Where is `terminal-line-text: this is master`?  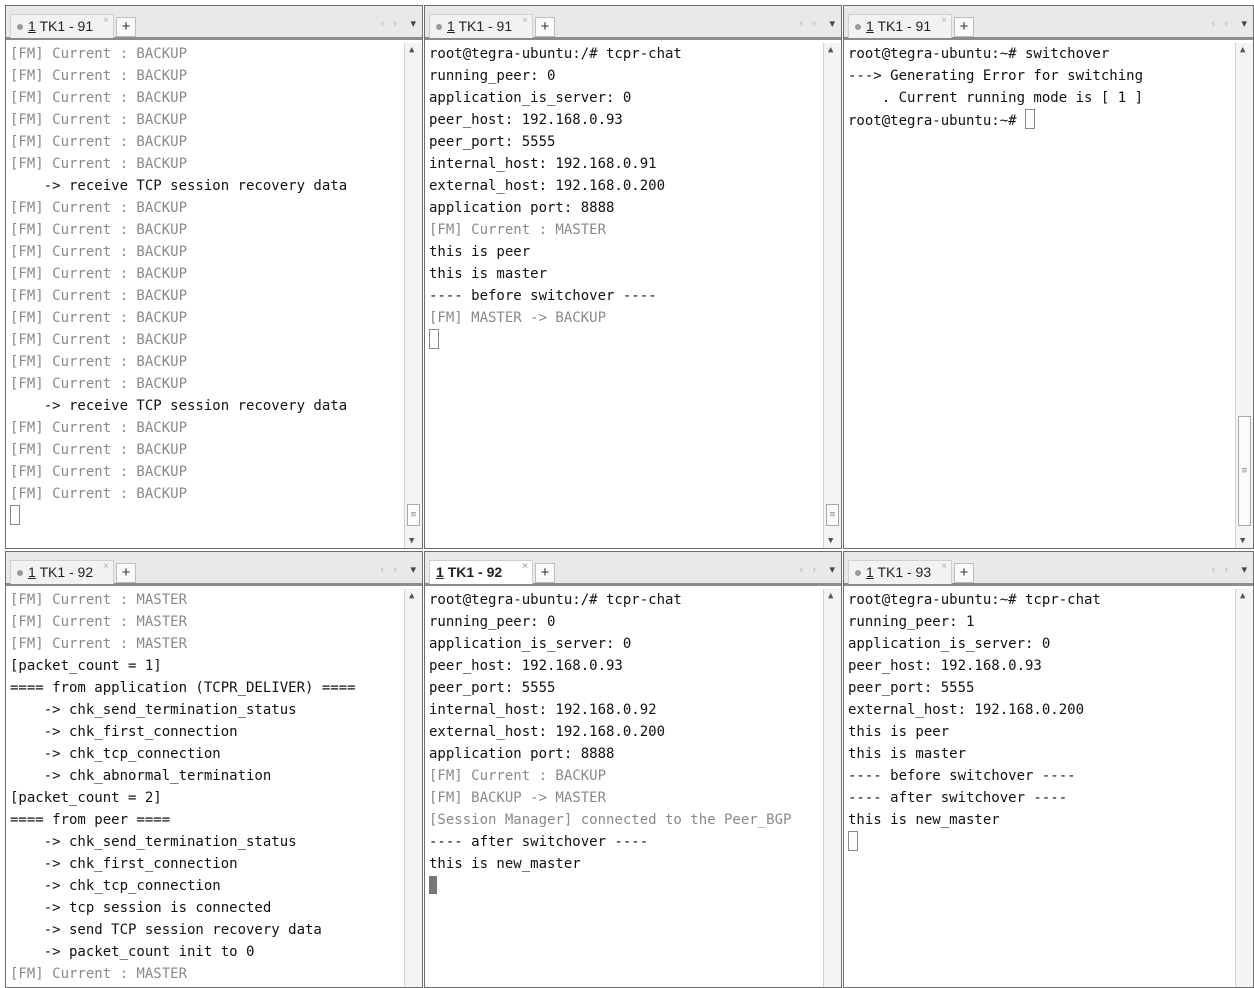
terminal-line-text: this is master is located at coordinates (907, 754).